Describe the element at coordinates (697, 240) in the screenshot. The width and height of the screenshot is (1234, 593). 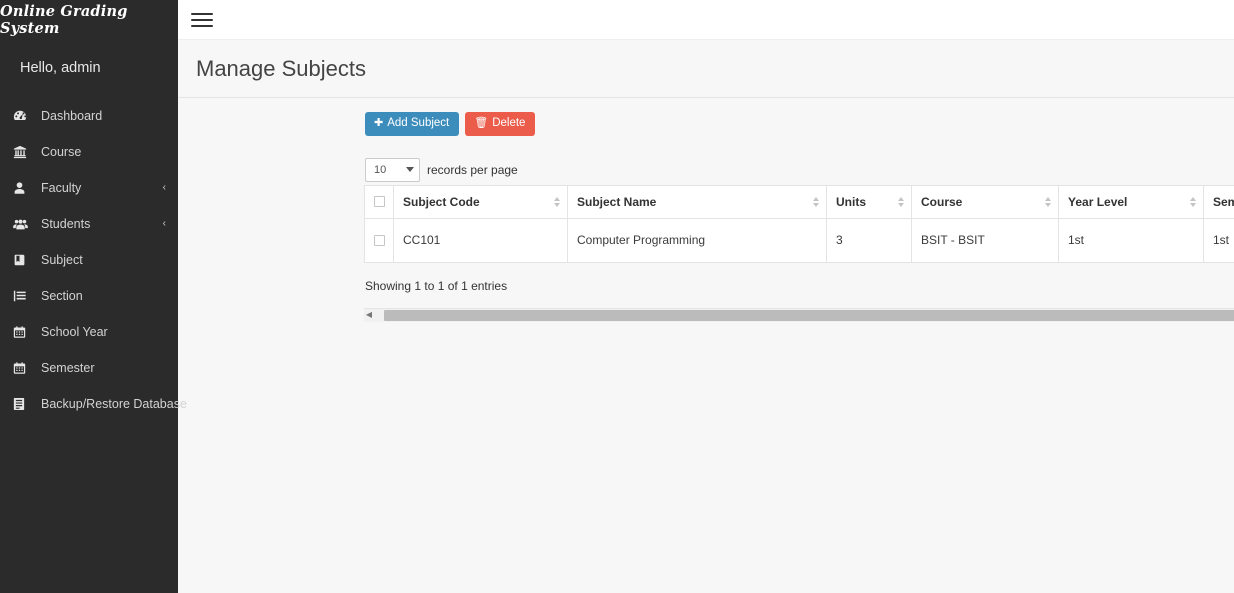
I see `cell-subject-name: Computer Programming` at that location.